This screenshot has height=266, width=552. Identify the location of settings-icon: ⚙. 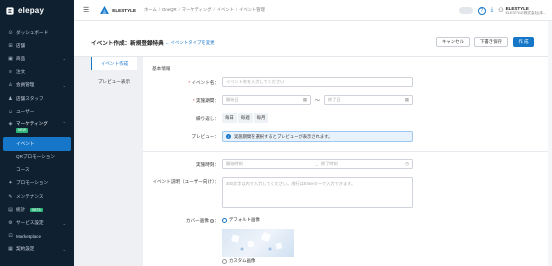
(10, 223).